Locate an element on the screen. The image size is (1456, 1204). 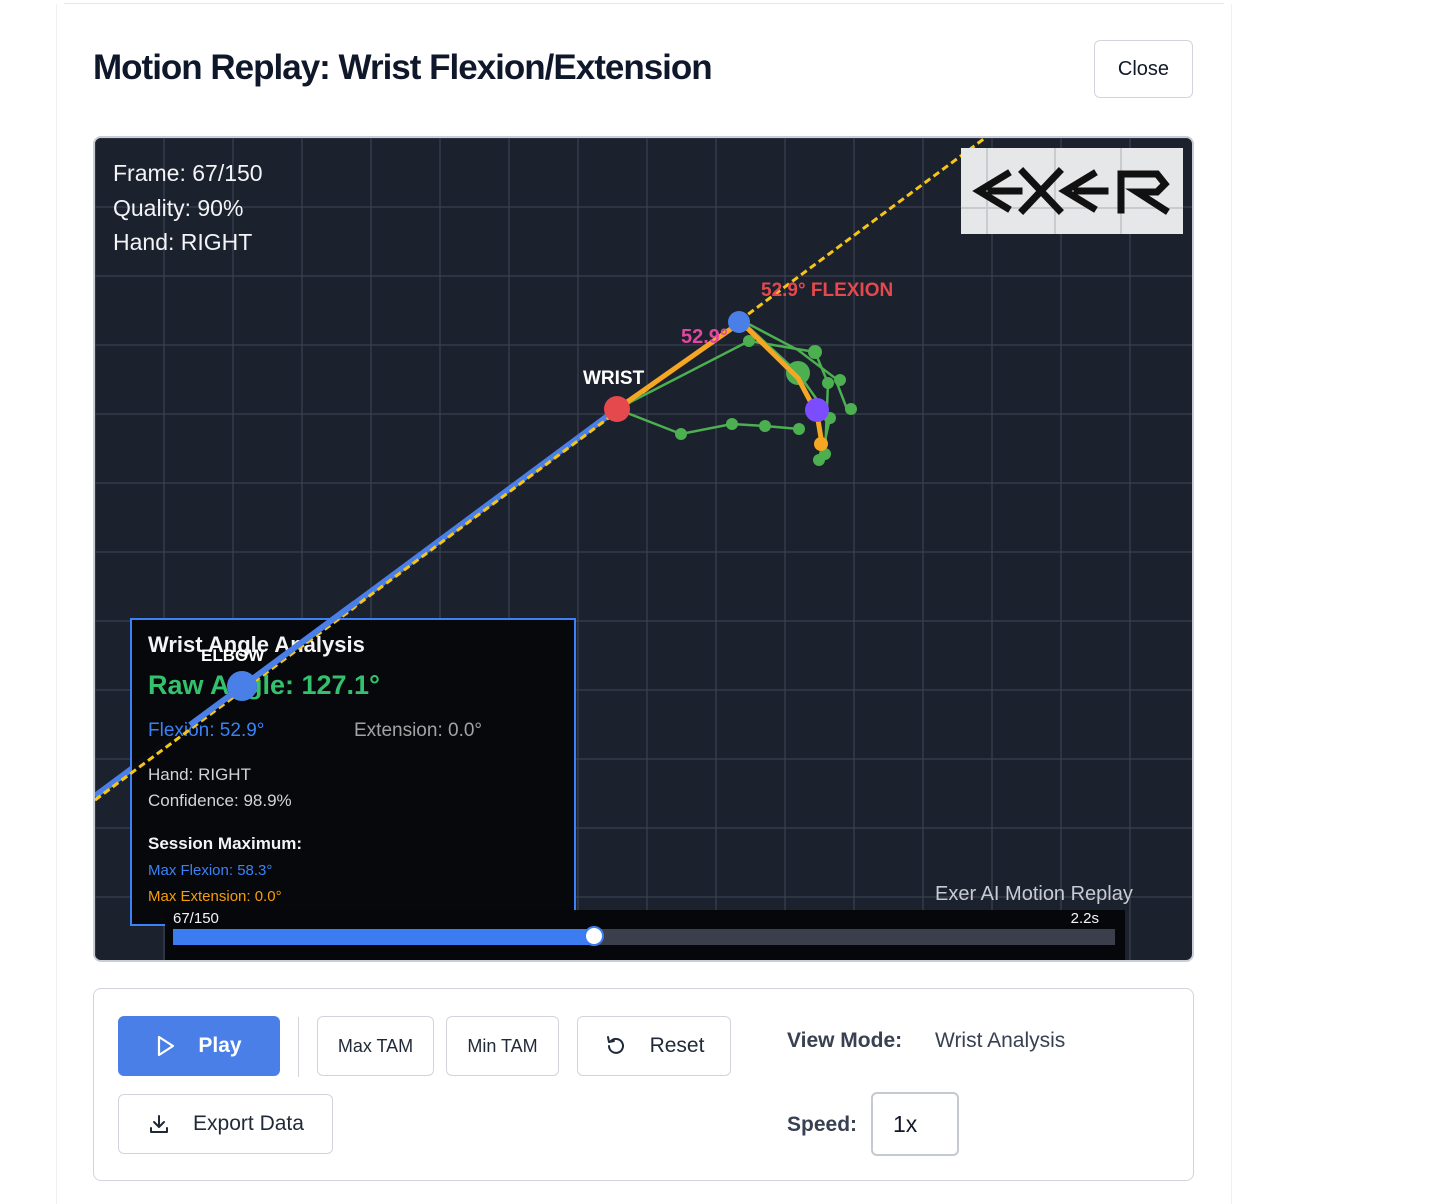
hud-hand: Hand: RIGHT is located at coordinates (183, 242).